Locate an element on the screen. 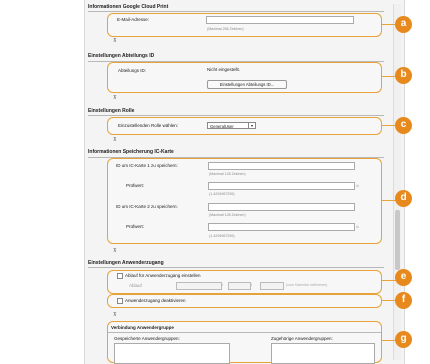 This screenshot has width=430, height=364. ic-id2-hint: (Maximal 128 Zeichen) is located at coordinates (227, 215).